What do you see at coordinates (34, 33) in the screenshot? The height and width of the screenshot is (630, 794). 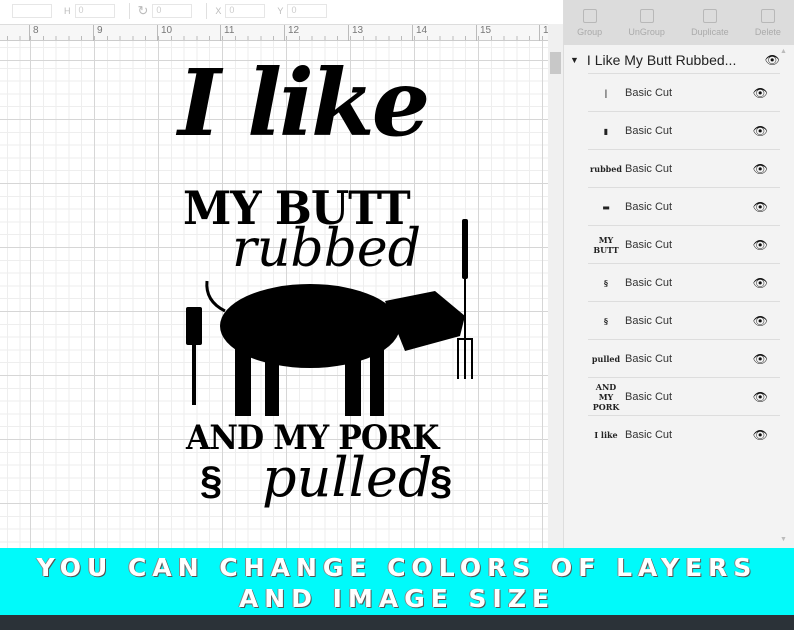 I see `ruler-tick: 8` at bounding box center [34, 33].